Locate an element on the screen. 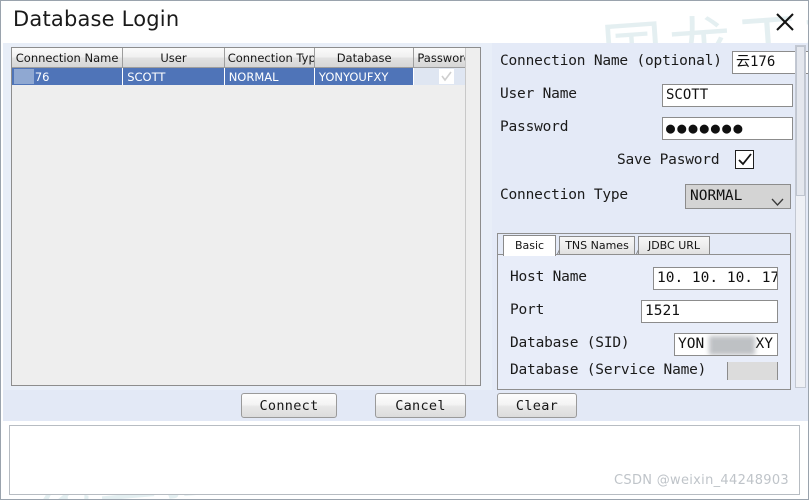  database-sid-input: YON XY is located at coordinates (726, 344).